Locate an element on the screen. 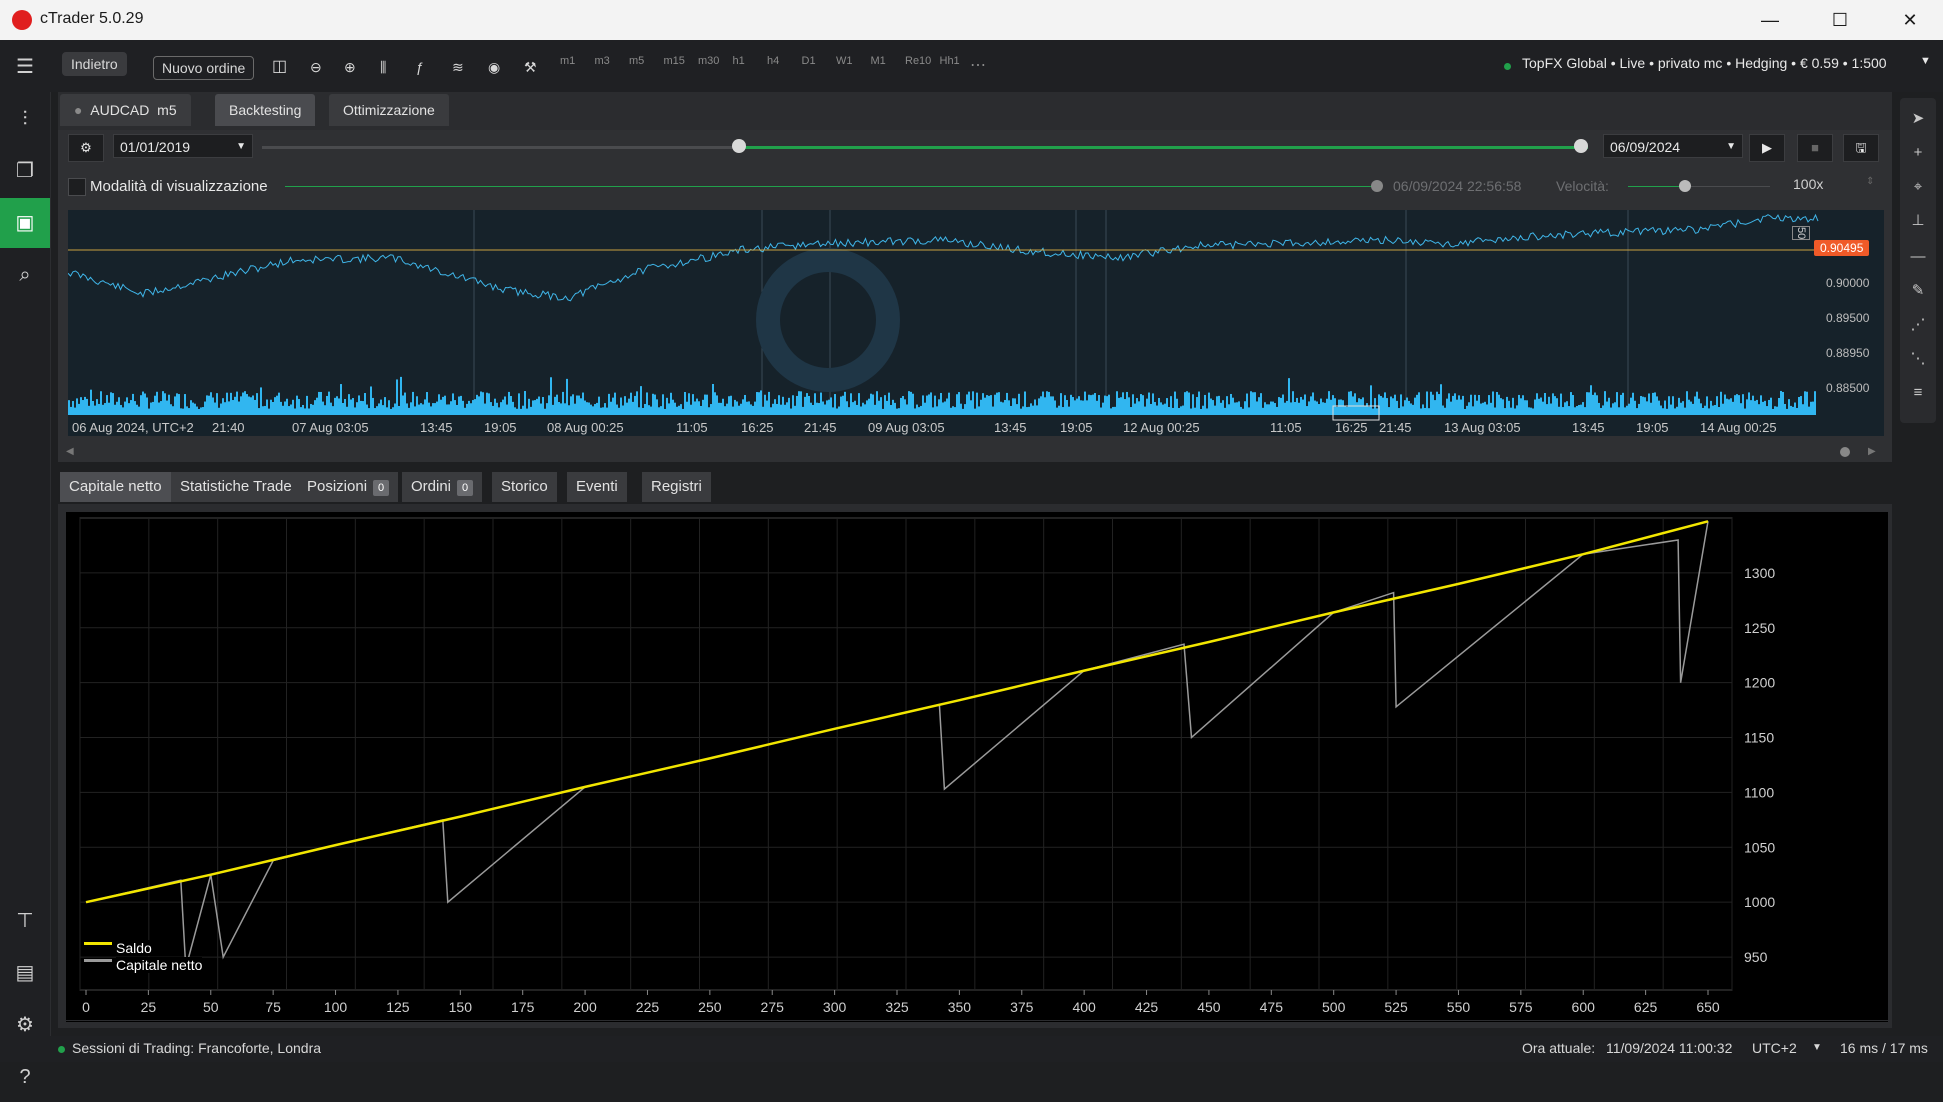 This screenshot has height=1102, width=1943. save-icon: 🖫 is located at coordinates (1861, 148).